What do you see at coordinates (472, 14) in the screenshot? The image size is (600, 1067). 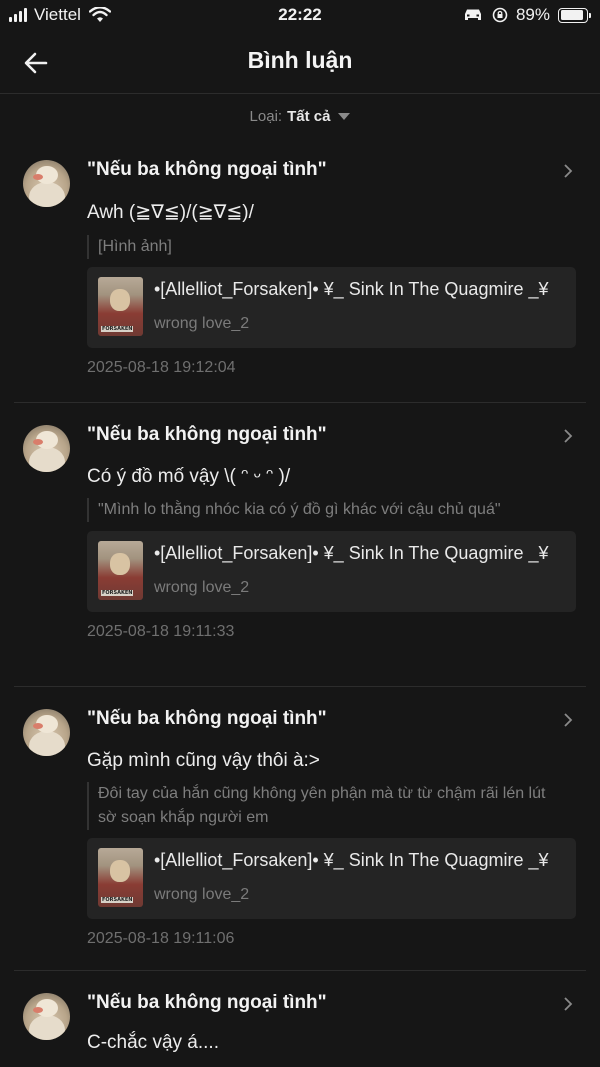 I see `car-icon` at bounding box center [472, 14].